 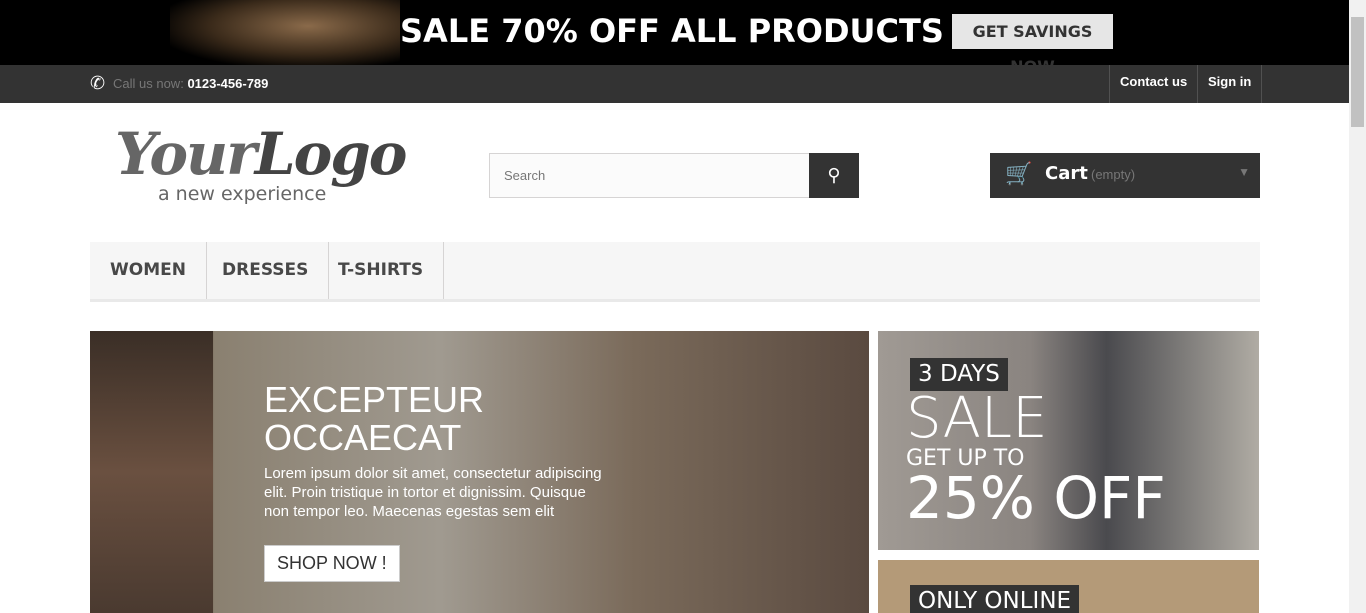 What do you see at coordinates (1244, 172) in the screenshot?
I see `chevron-down-icon: ▼` at bounding box center [1244, 172].